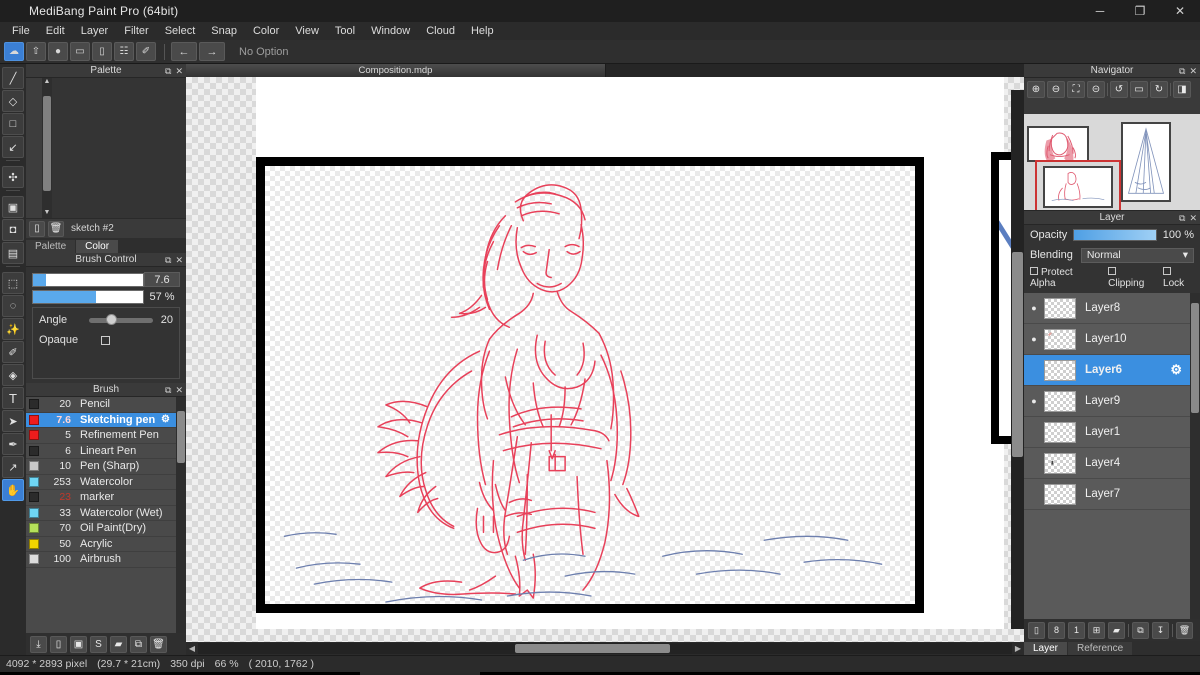  Describe the element at coordinates (1131, 278) in the screenshot. I see `clipping-checkbox: Clipping` at that location.